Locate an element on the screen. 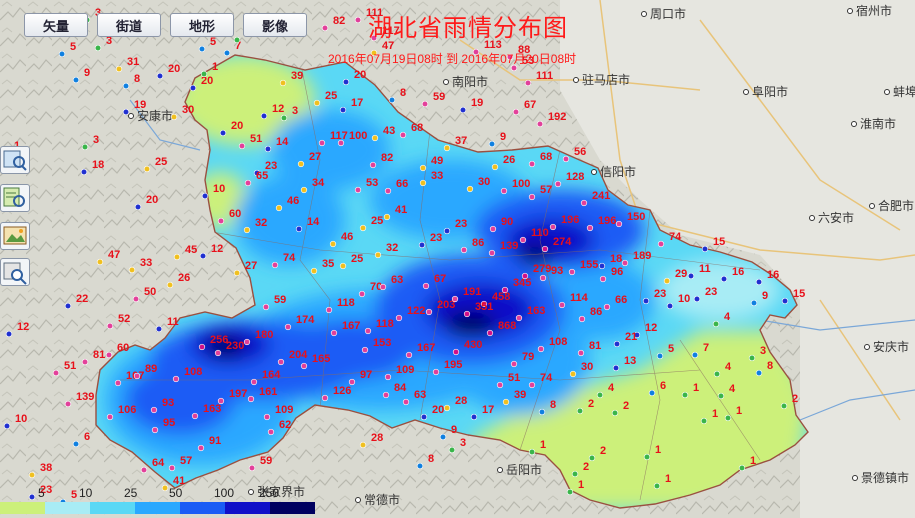  imagery-map-button: 影像 is located at coordinates (275, 25).